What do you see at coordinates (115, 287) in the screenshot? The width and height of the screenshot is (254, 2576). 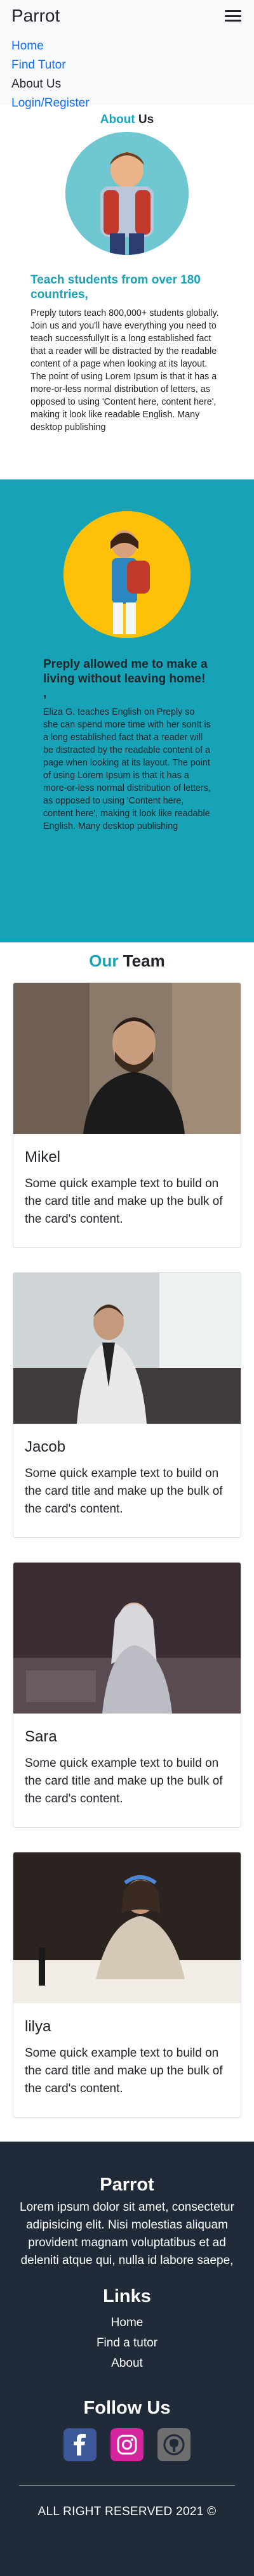 I see `about-heading: Teach students from over 180 countries,` at bounding box center [115, 287].